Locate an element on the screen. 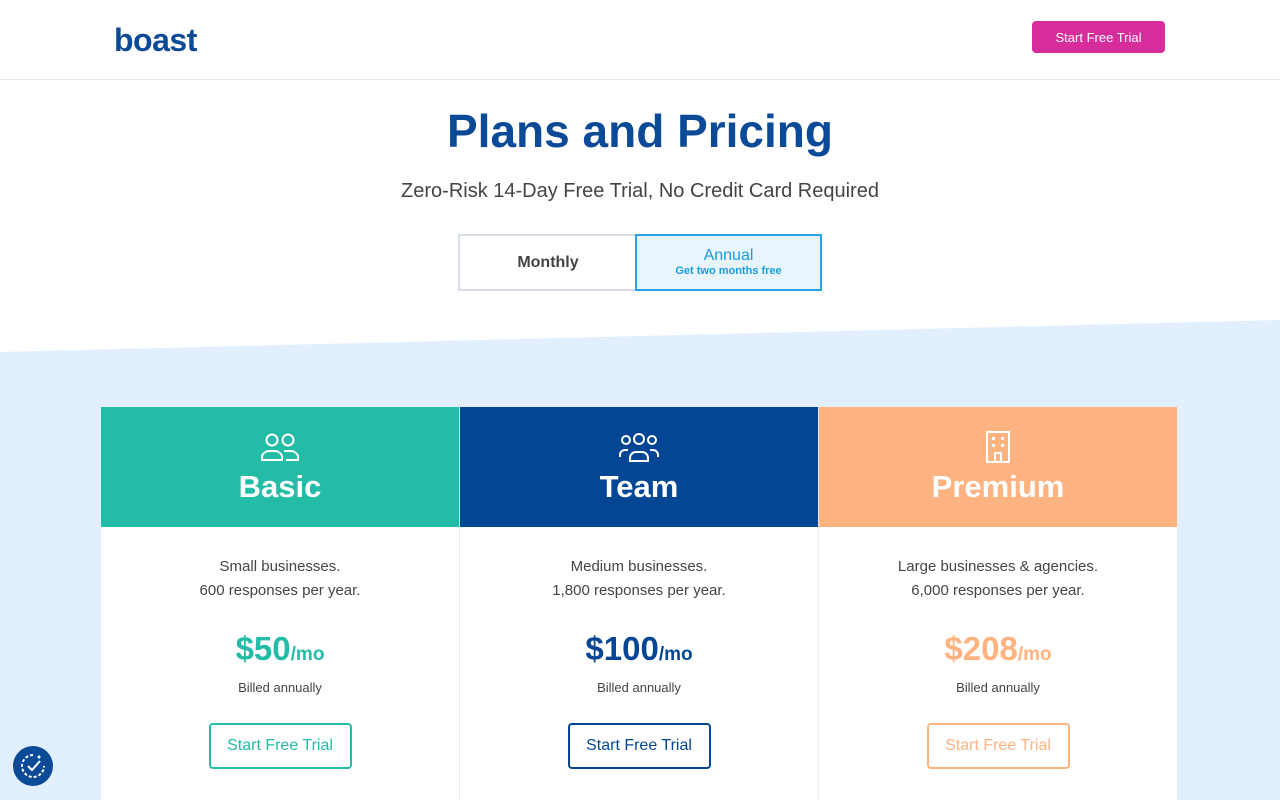  accessibility-widget-button is located at coordinates (33, 766).